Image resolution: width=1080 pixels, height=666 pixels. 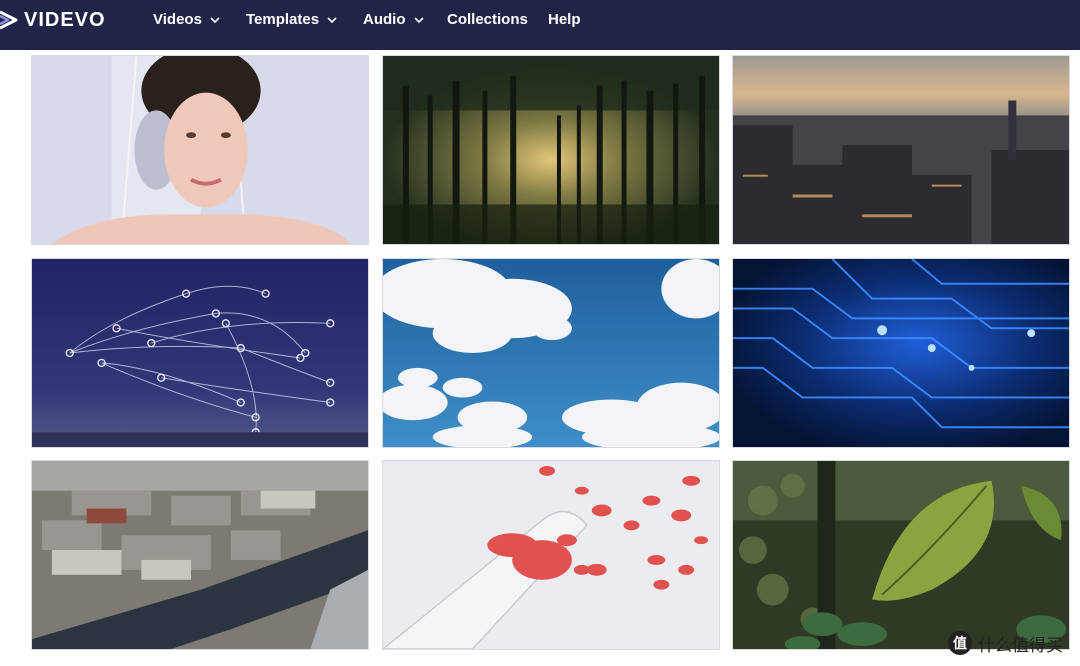 What do you see at coordinates (283, 19) in the screenshot?
I see `nav-templates-label: Templates` at bounding box center [283, 19].